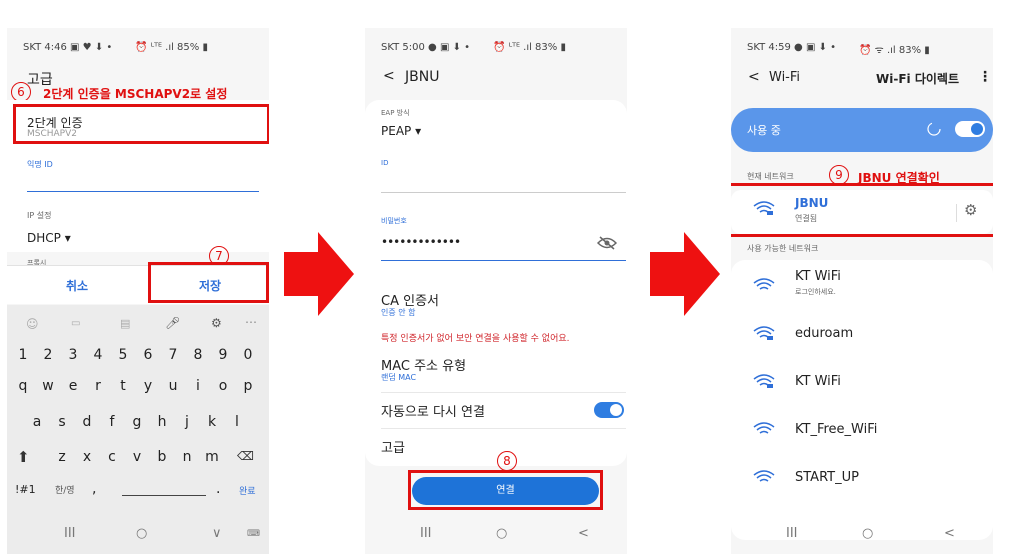 The height and width of the screenshot is (558, 1023). Describe the element at coordinates (607, 243) in the screenshot. I see `eye-off-icon` at that location.